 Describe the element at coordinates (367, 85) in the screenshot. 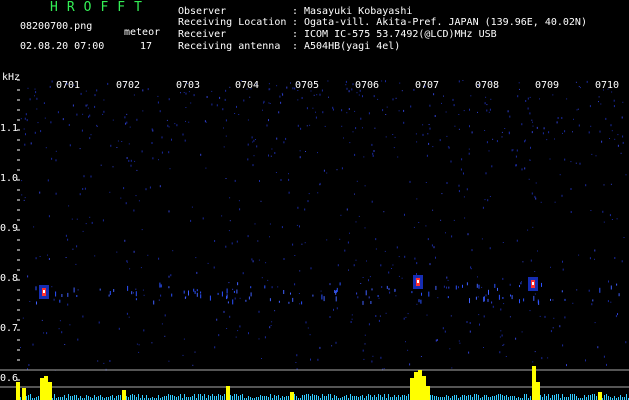

I see `x-tick-label: 0706` at that location.